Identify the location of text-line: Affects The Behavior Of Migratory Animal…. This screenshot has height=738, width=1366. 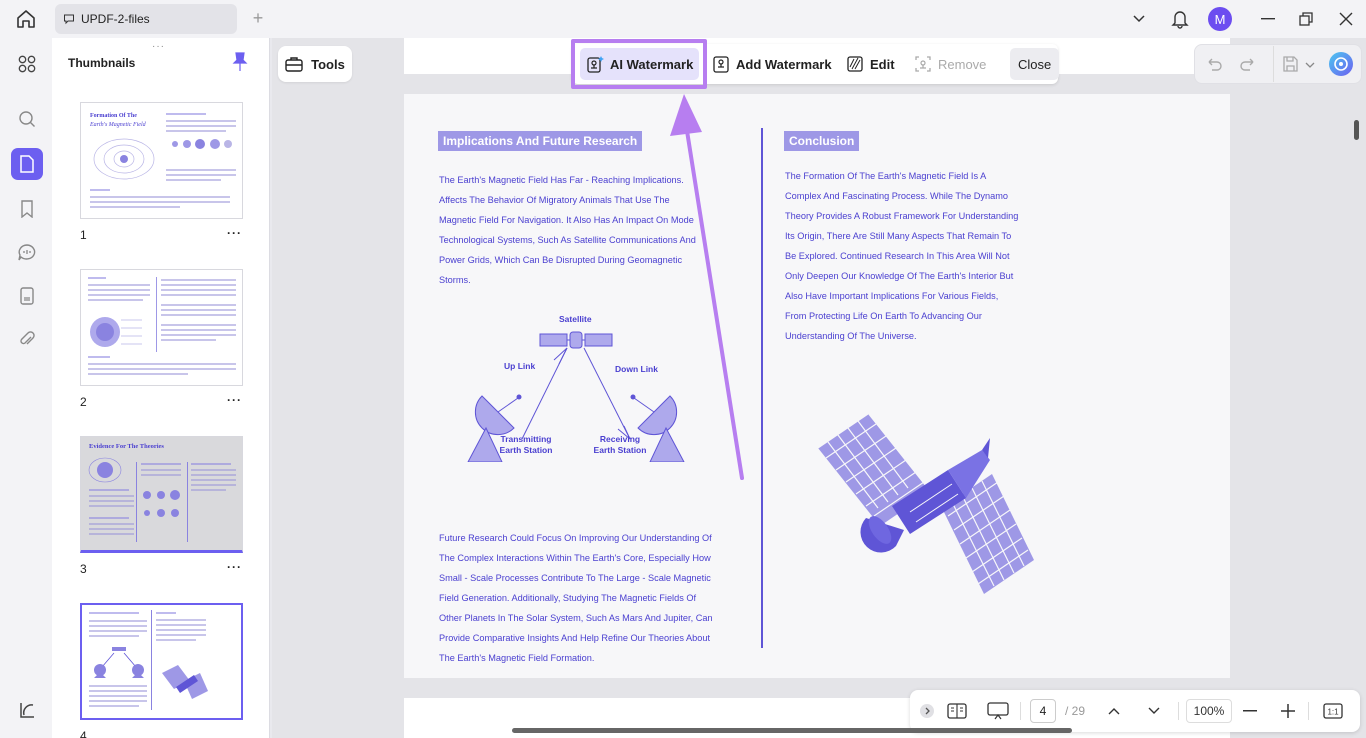
(554, 200).